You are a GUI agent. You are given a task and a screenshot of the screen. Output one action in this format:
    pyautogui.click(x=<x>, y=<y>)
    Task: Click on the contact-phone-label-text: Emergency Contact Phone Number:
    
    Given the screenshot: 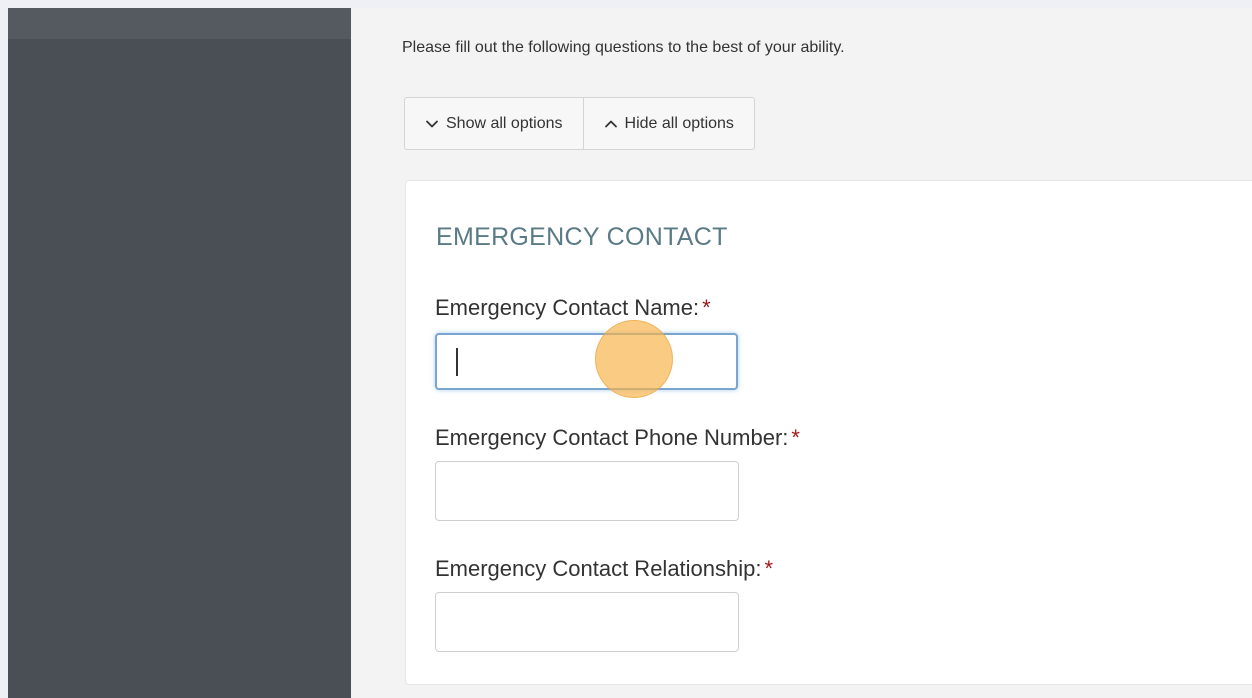 What is the action you would take?
    pyautogui.click(x=612, y=437)
    